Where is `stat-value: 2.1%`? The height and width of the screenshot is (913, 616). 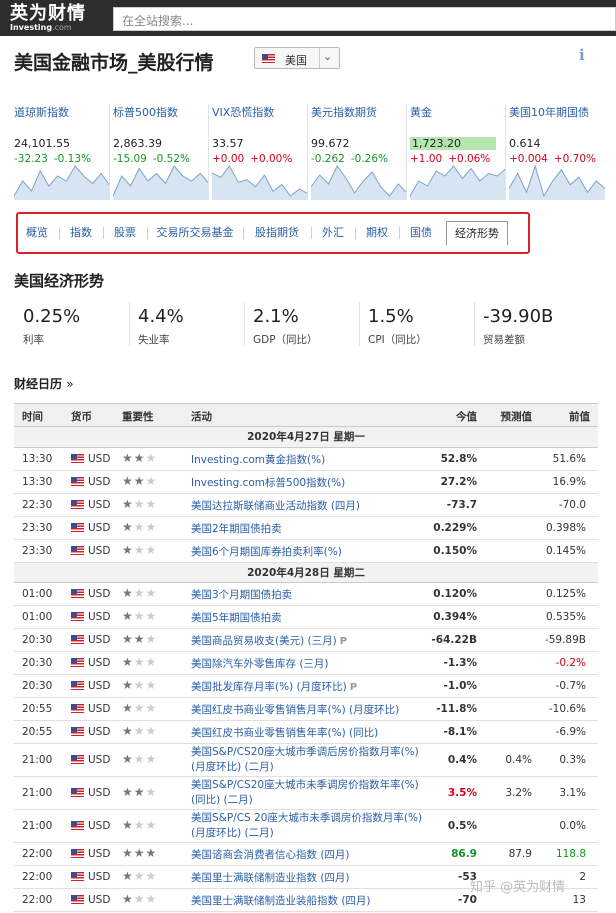
stat-value: 2.1% is located at coordinates (276, 316).